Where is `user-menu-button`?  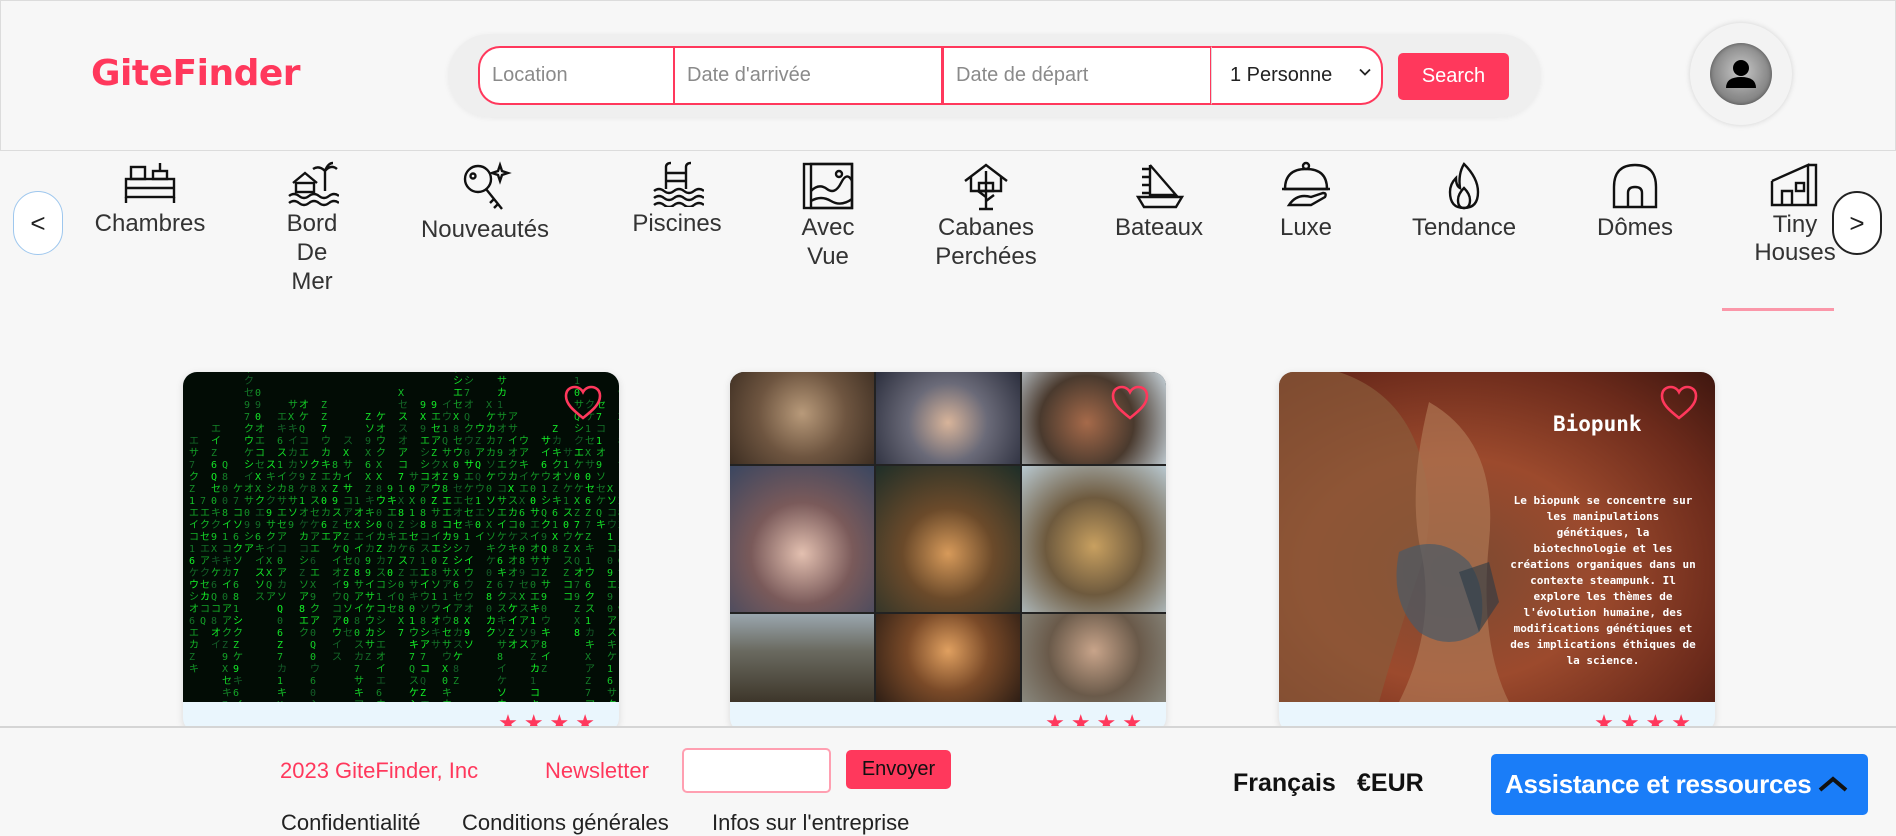 user-menu-button is located at coordinates (1741, 74).